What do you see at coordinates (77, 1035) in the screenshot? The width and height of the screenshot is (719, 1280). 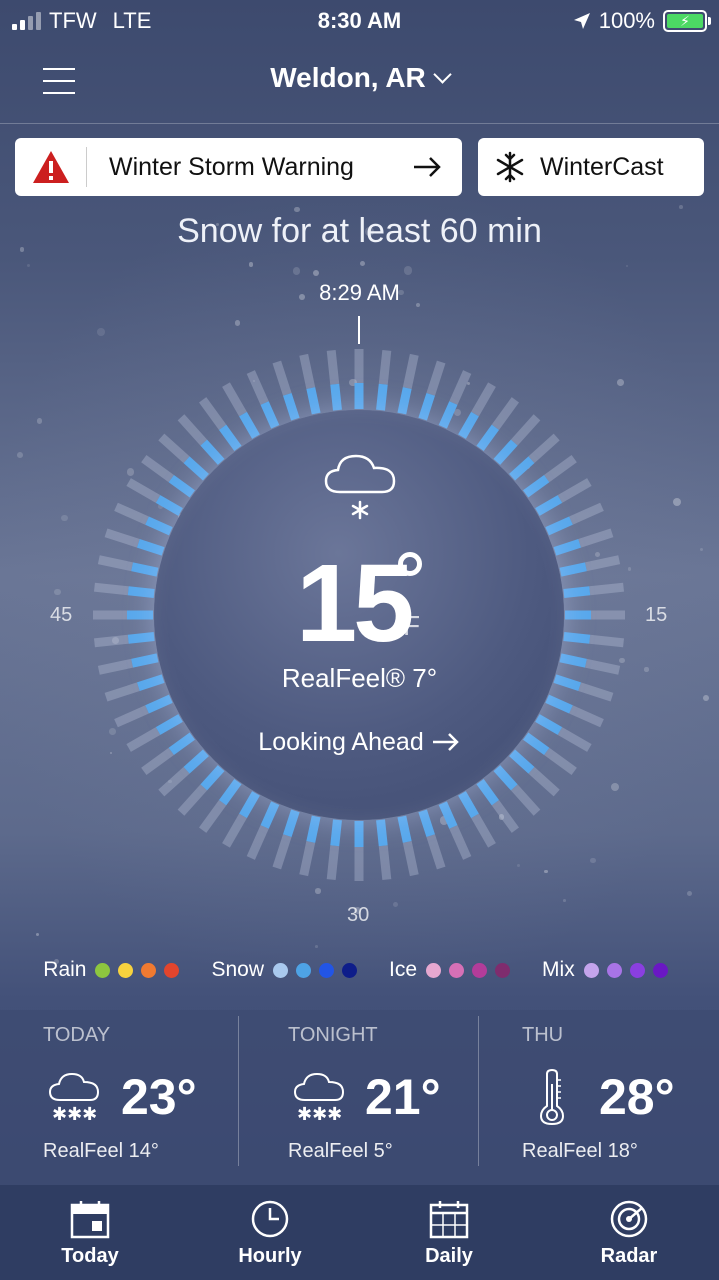 I see `forecast-title: TODAY` at bounding box center [77, 1035].